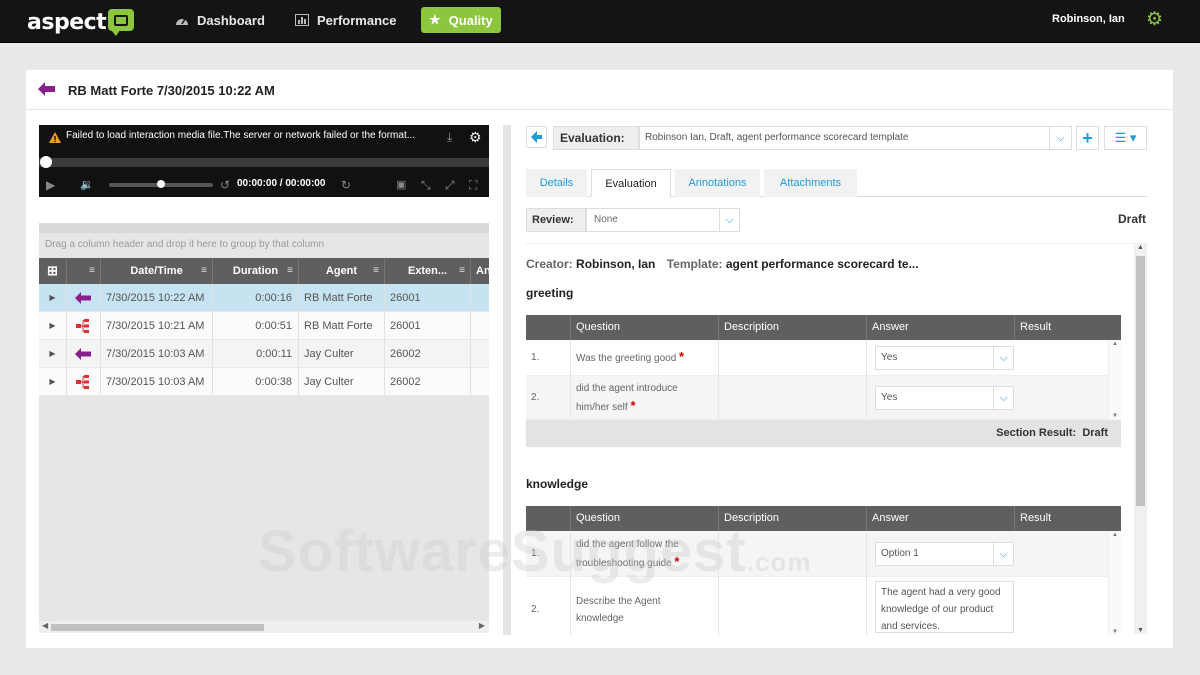 This screenshot has width=1200, height=675. Describe the element at coordinates (631, 183) in the screenshot. I see `tab-evaluation: Evaluation` at that location.